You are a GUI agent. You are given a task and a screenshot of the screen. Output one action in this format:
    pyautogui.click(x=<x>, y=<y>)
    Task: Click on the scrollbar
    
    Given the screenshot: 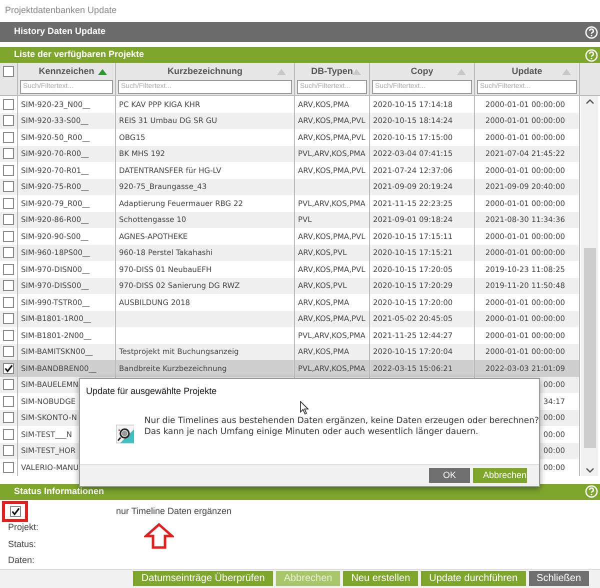 What is the action you would take?
    pyautogui.click(x=589, y=286)
    